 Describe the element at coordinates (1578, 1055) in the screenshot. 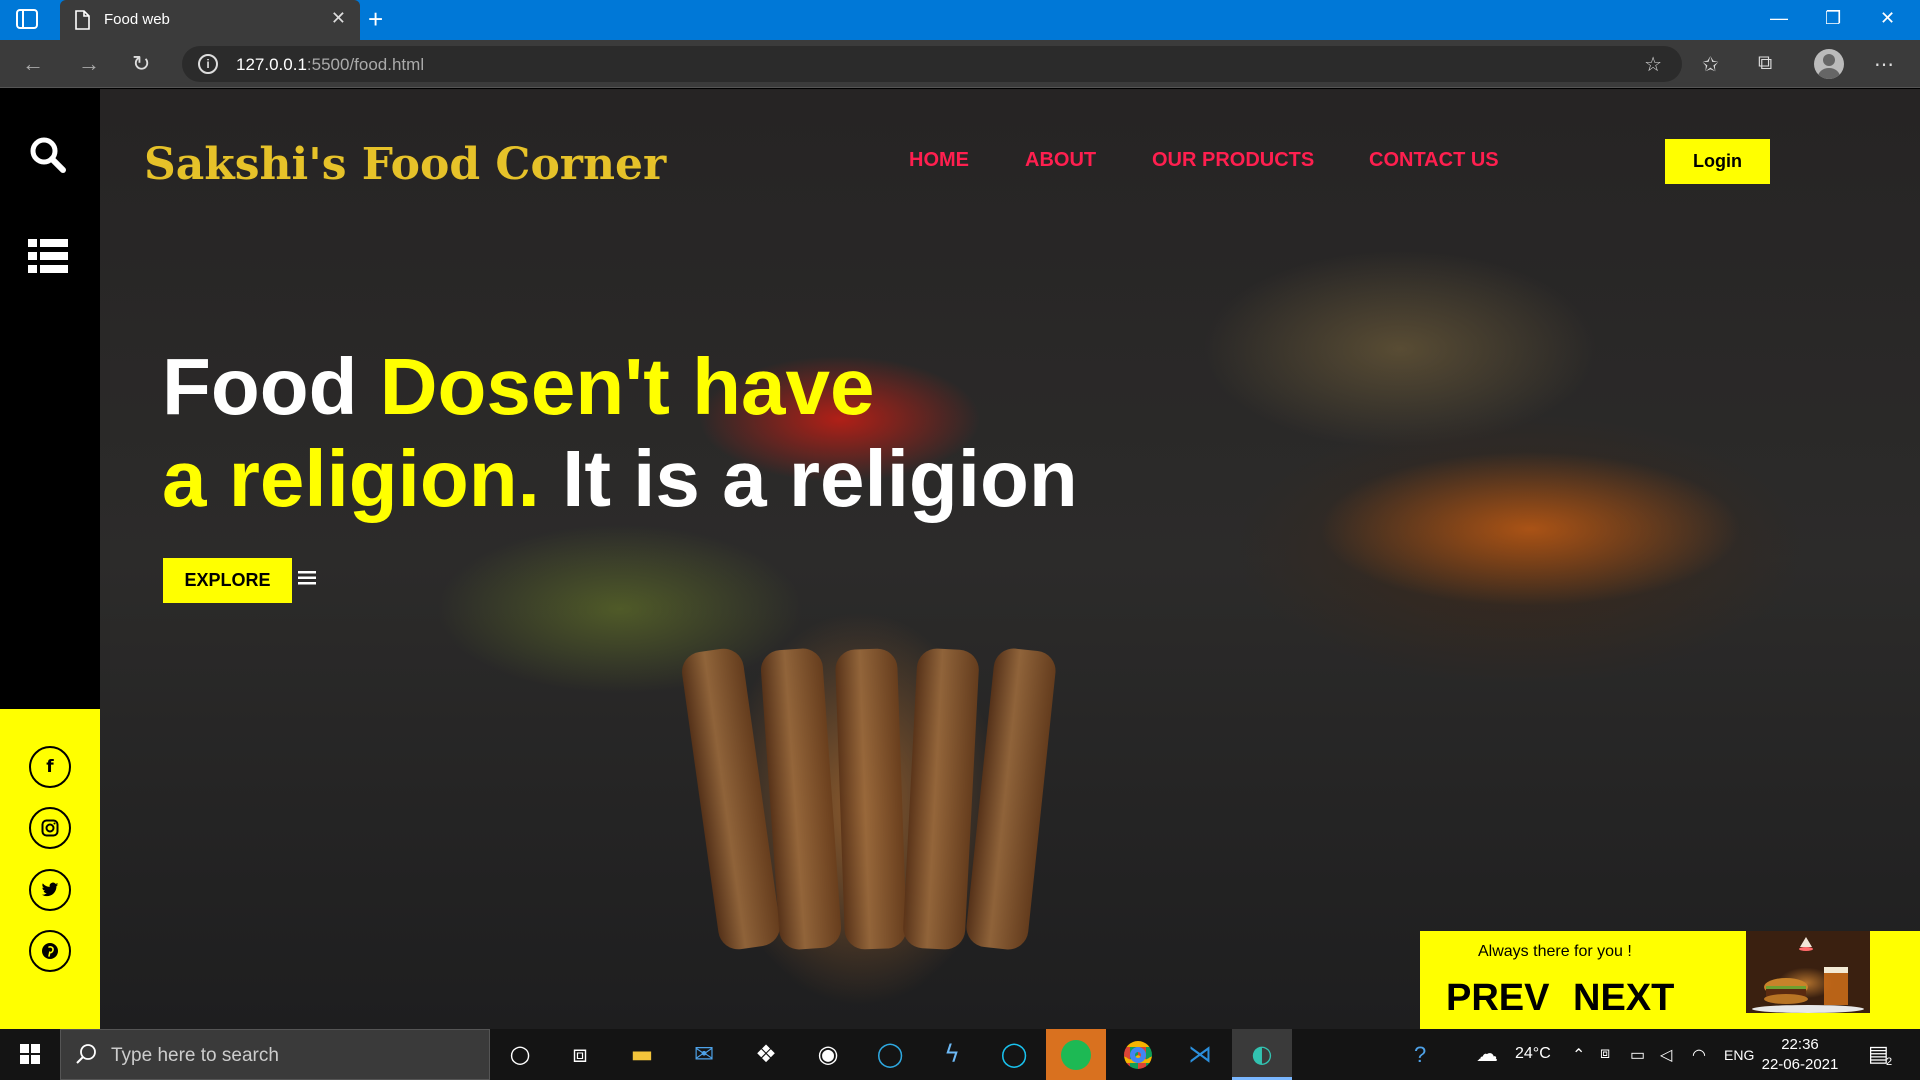

I see `show-hidden-icons: ⌃` at that location.